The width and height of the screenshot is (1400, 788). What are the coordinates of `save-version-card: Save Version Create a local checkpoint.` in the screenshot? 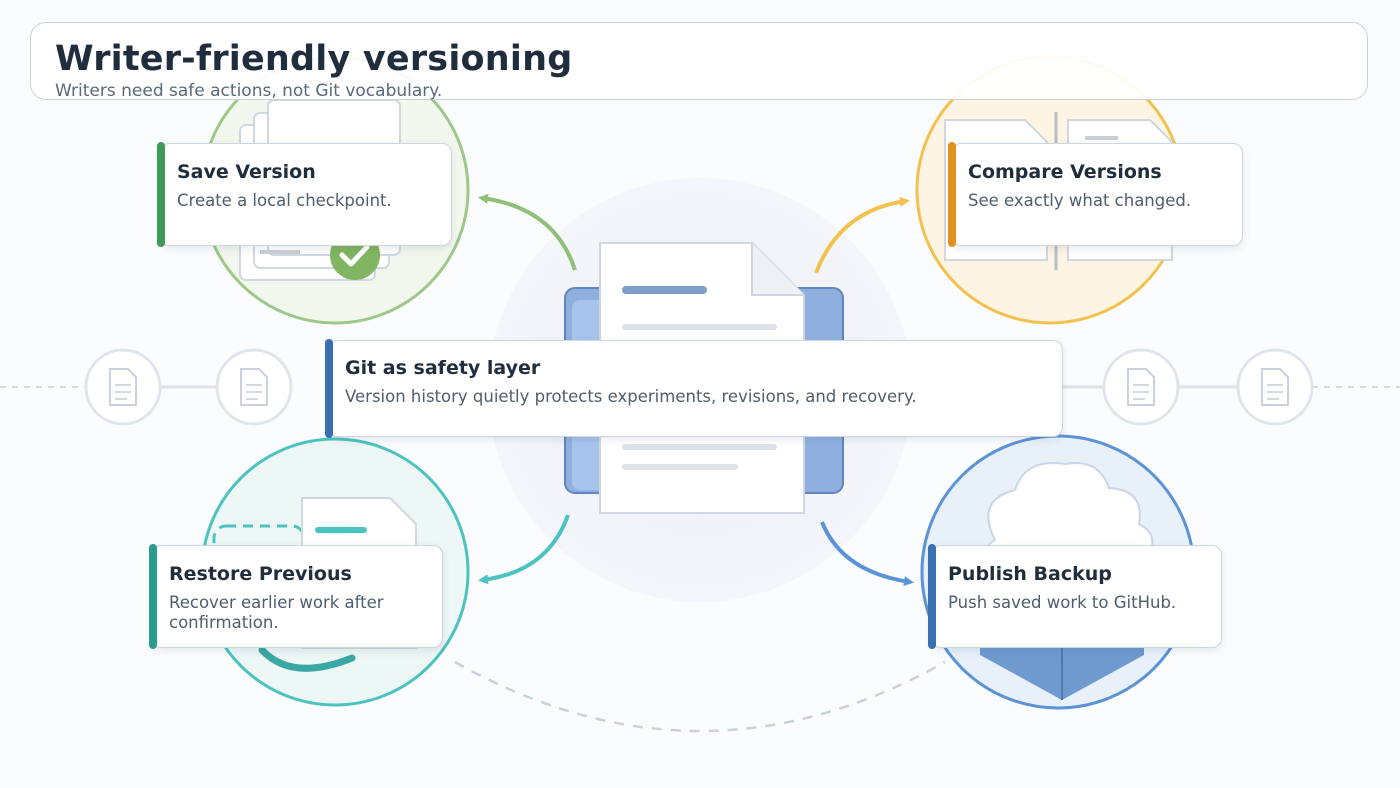 It's located at (304, 194).